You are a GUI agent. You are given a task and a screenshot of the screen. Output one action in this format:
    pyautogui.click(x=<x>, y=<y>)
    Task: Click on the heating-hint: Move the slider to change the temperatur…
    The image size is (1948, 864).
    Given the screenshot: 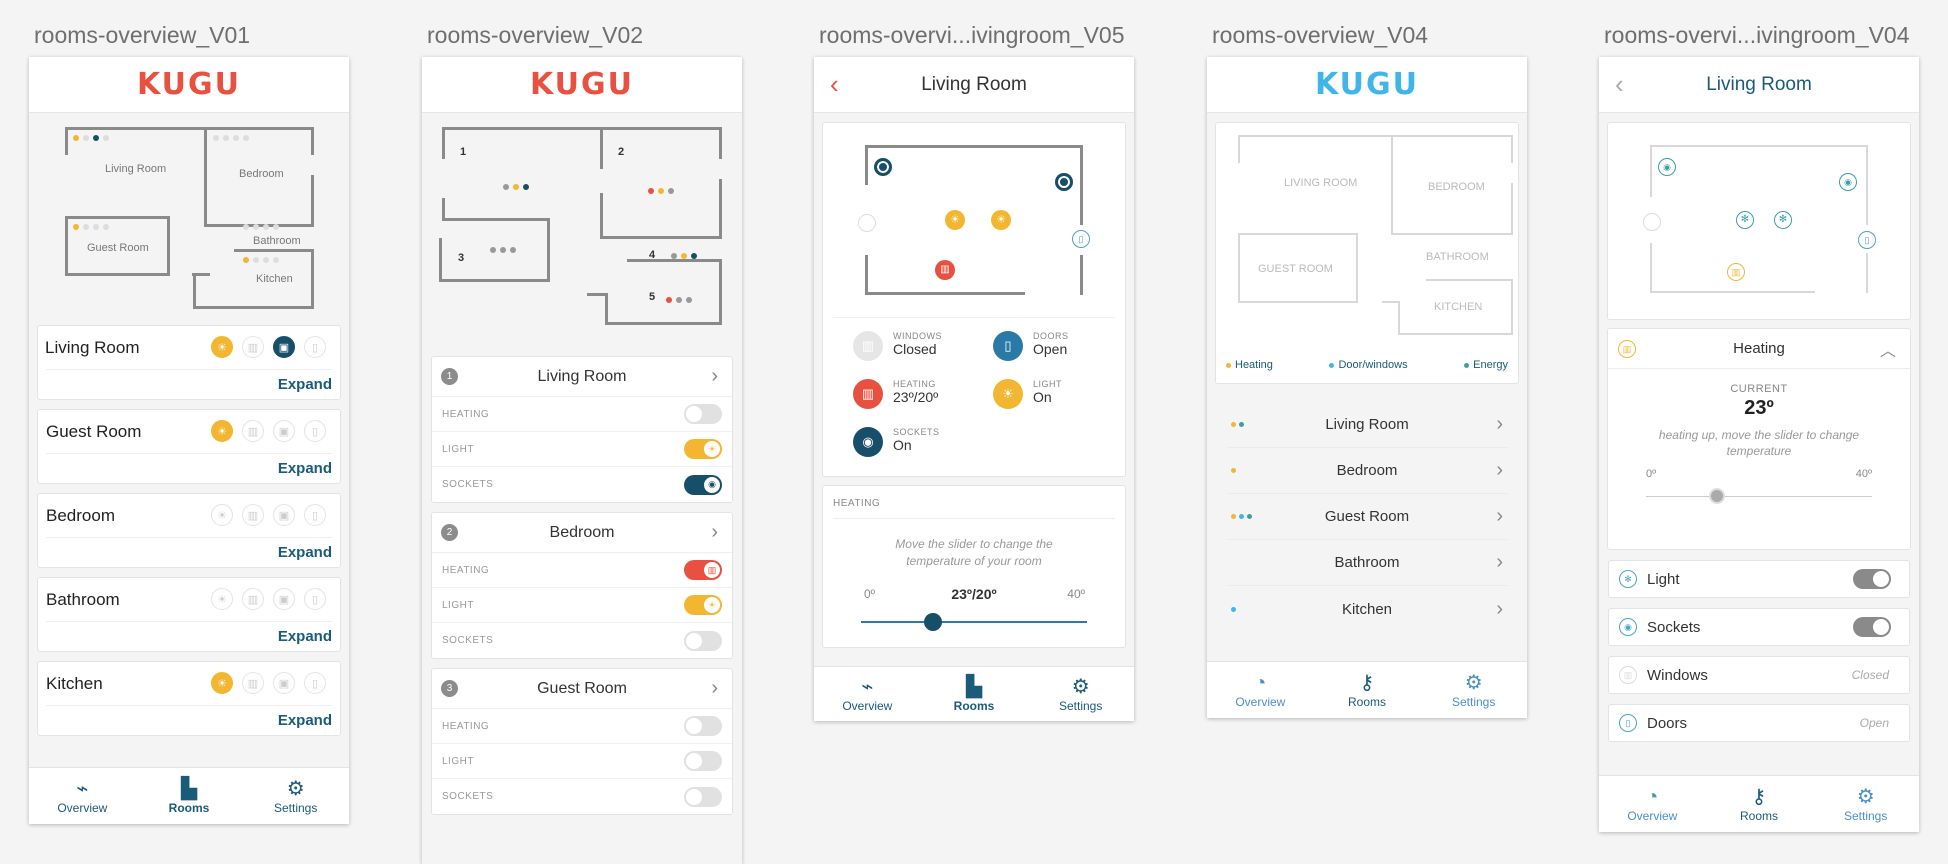 What is the action you would take?
    pyautogui.click(x=974, y=552)
    